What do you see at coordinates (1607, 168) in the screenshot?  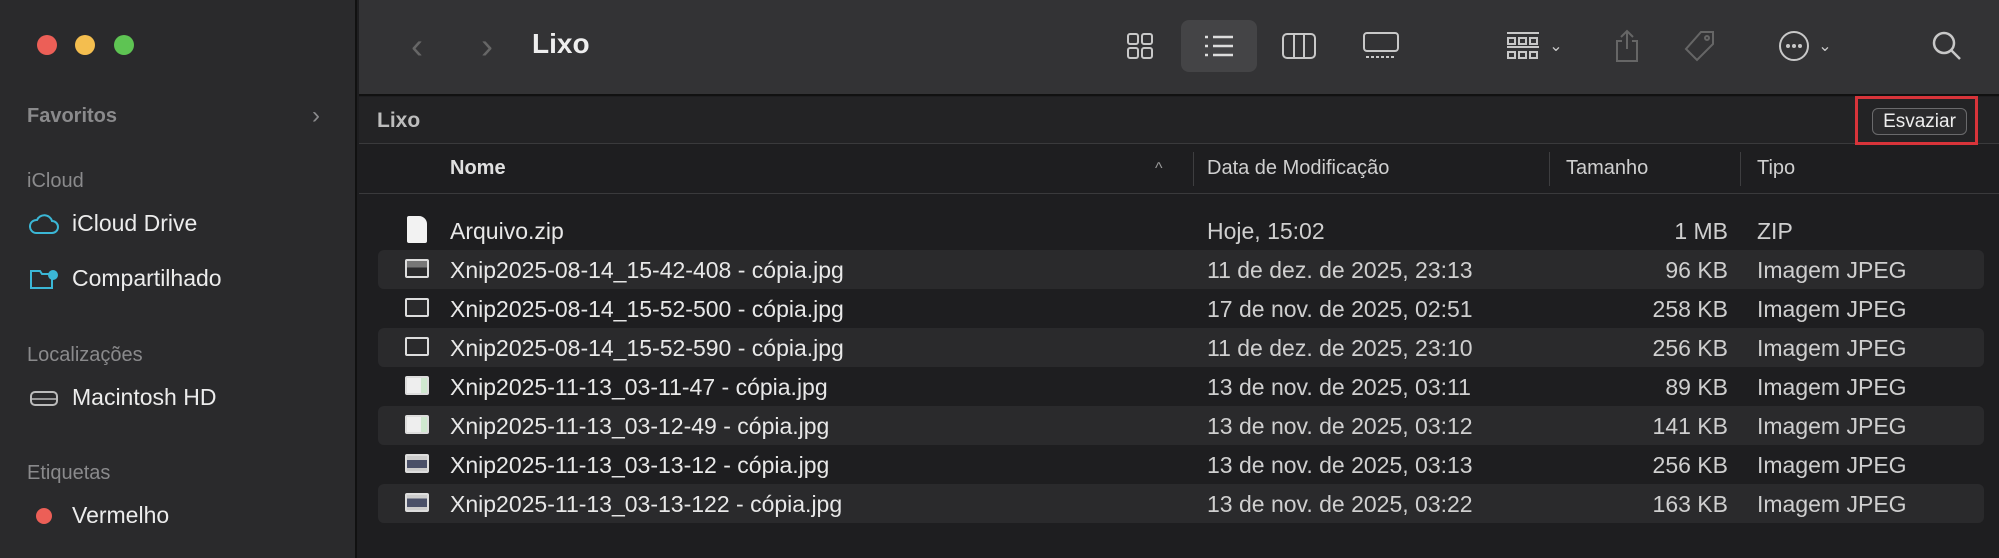 I see `column-header-size: Tamanho` at bounding box center [1607, 168].